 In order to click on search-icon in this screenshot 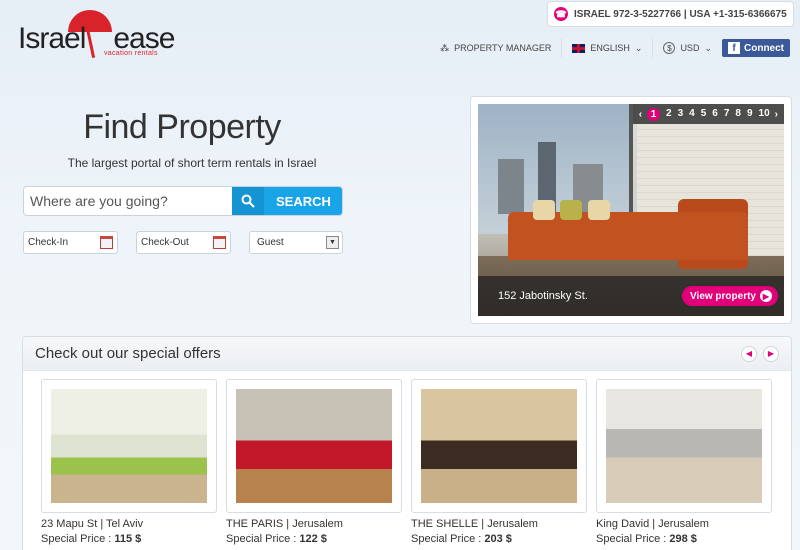, I will do `click(248, 201)`.